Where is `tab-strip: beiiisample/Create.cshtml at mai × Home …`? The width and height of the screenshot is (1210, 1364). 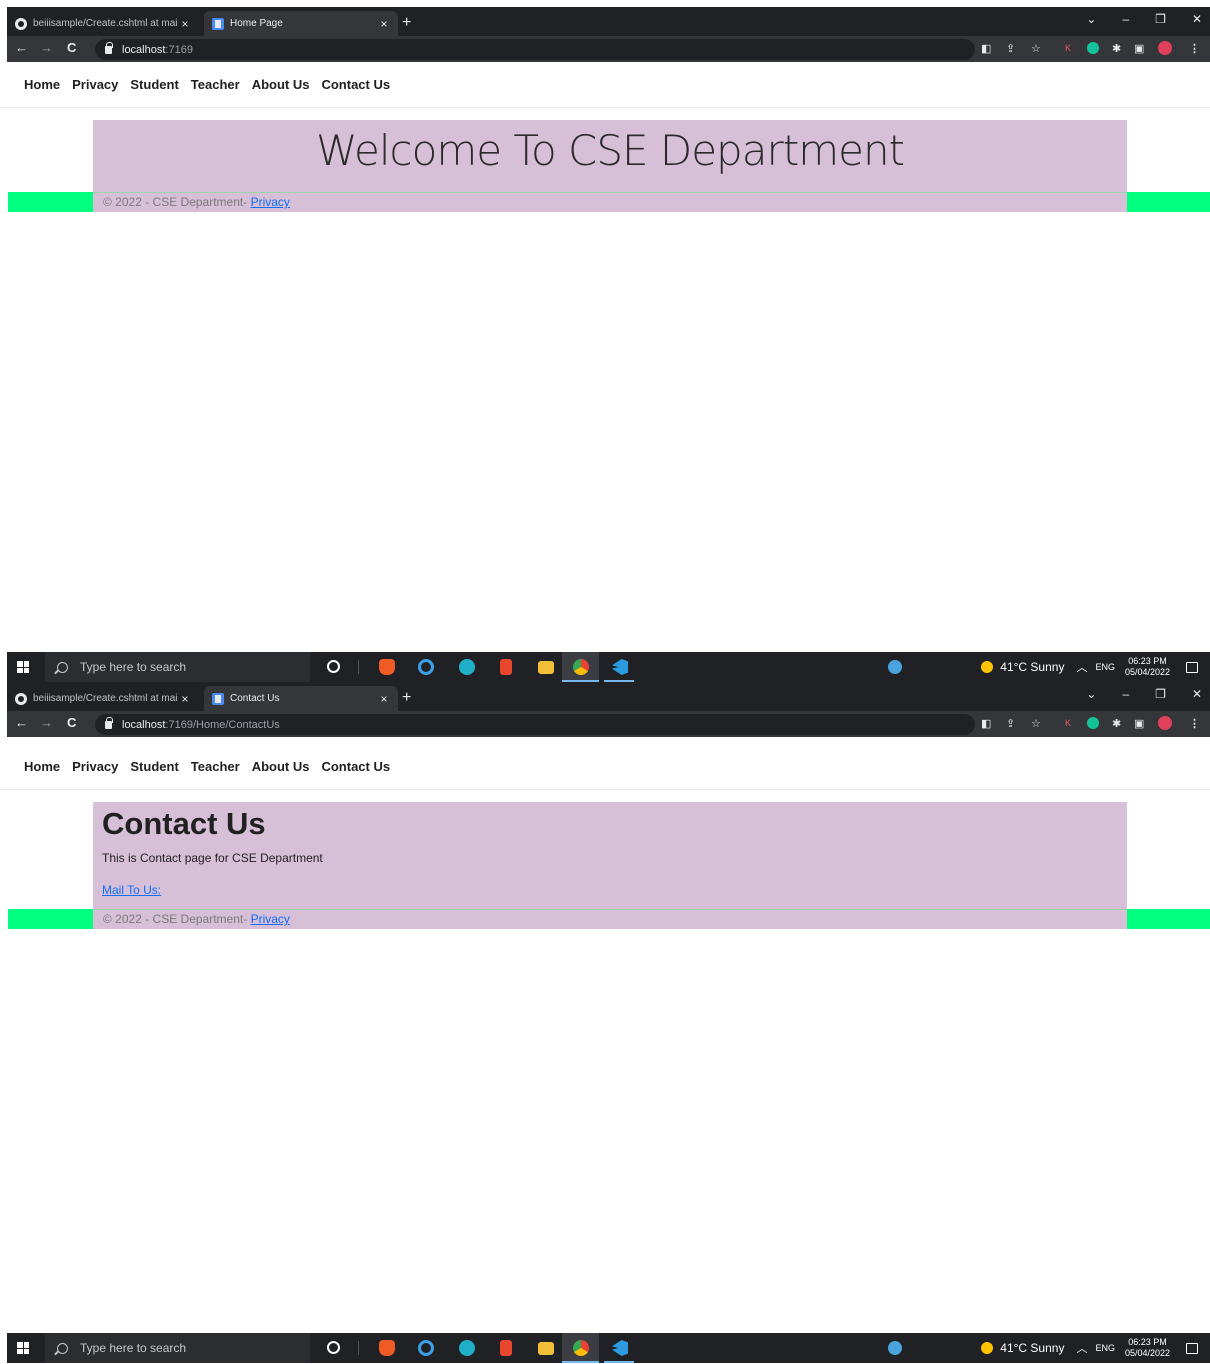
tab-strip: beiiisample/Create.cshtml at mai × Home … is located at coordinates (608, 21).